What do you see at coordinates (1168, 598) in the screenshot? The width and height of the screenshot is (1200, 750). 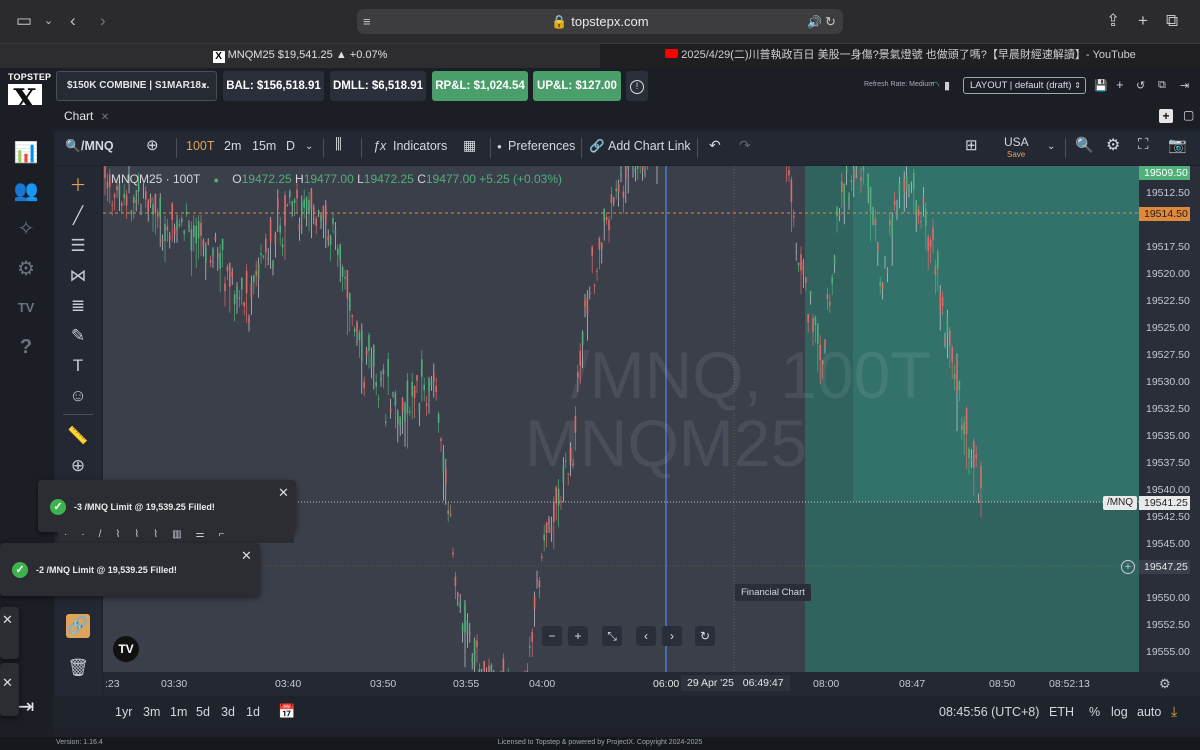 I see `price-label: 19550.00` at bounding box center [1168, 598].